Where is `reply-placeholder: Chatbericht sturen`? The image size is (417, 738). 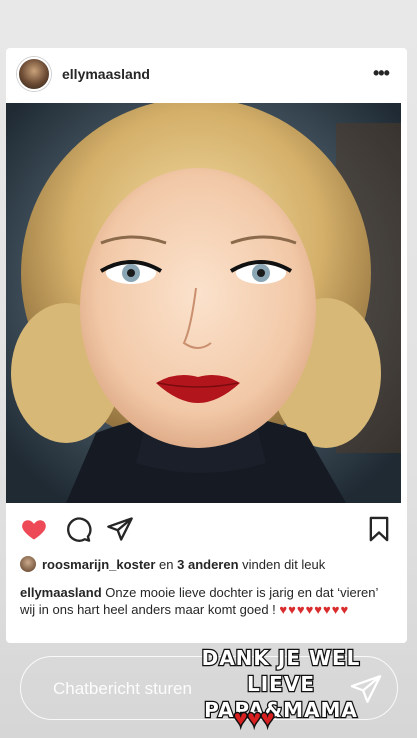 reply-placeholder: Chatbericht sturen is located at coordinates (122, 688).